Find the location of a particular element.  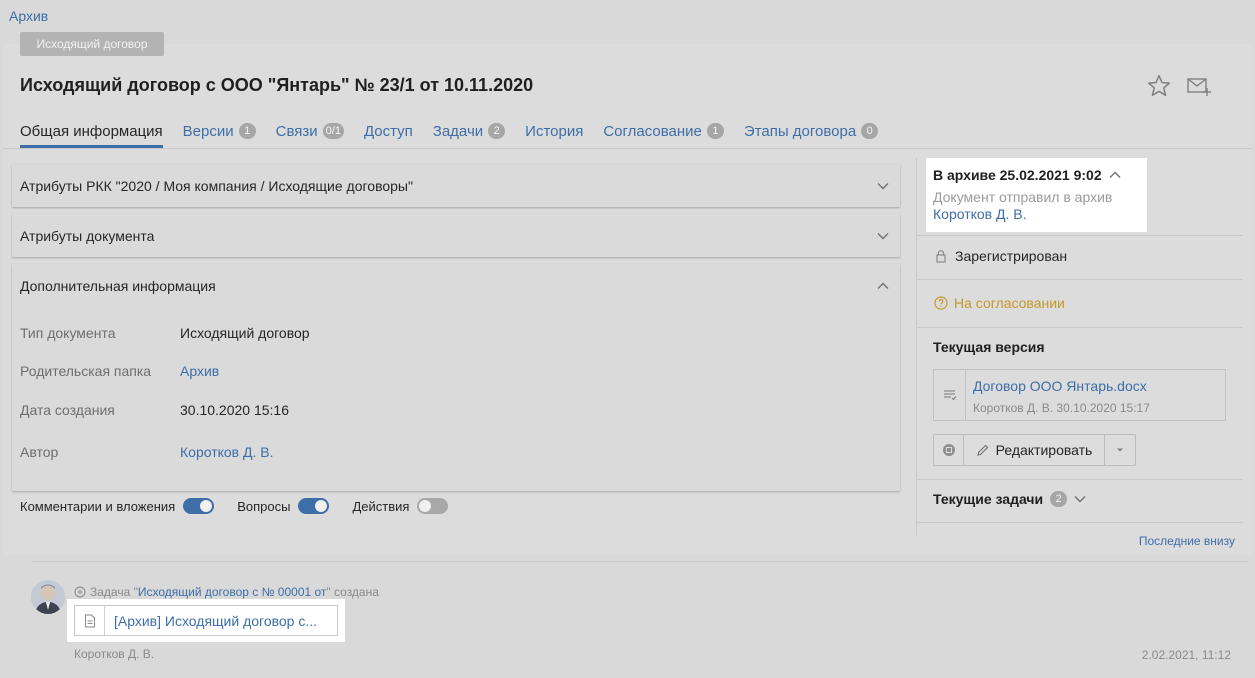

tab-label: Версии is located at coordinates (208, 131).